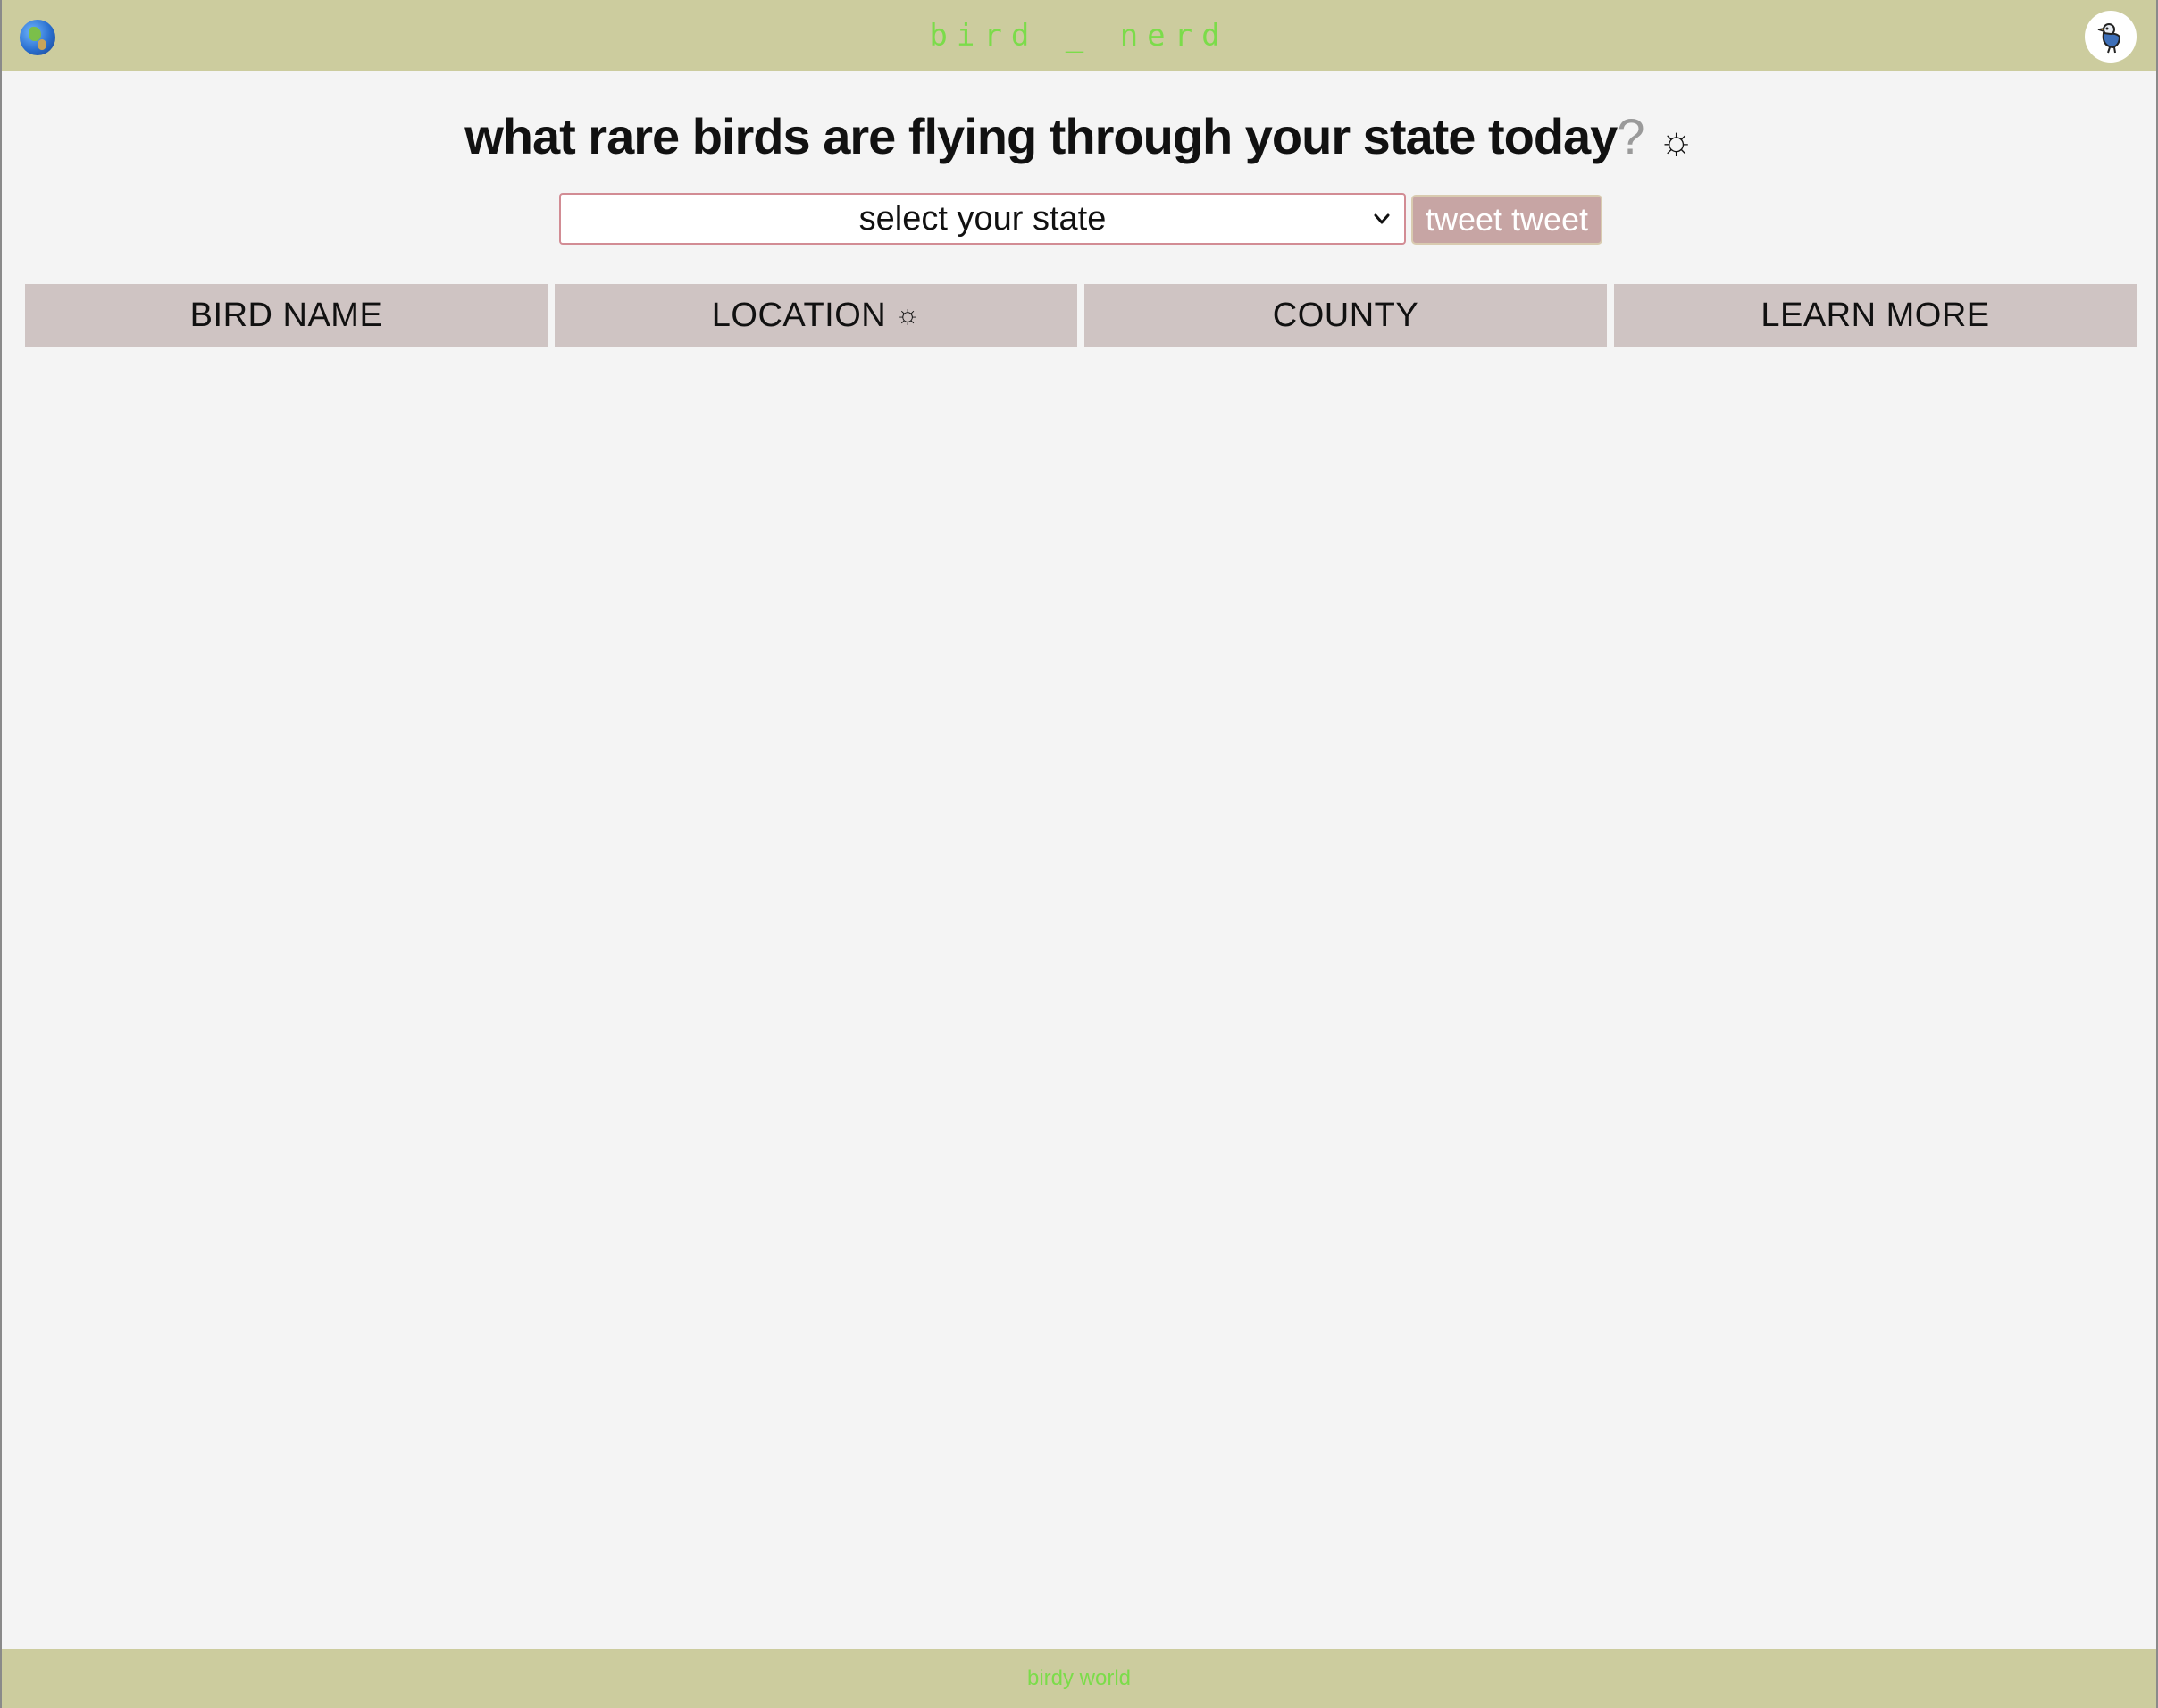  I want to click on bird-icon-graphic, so click(2109, 38).